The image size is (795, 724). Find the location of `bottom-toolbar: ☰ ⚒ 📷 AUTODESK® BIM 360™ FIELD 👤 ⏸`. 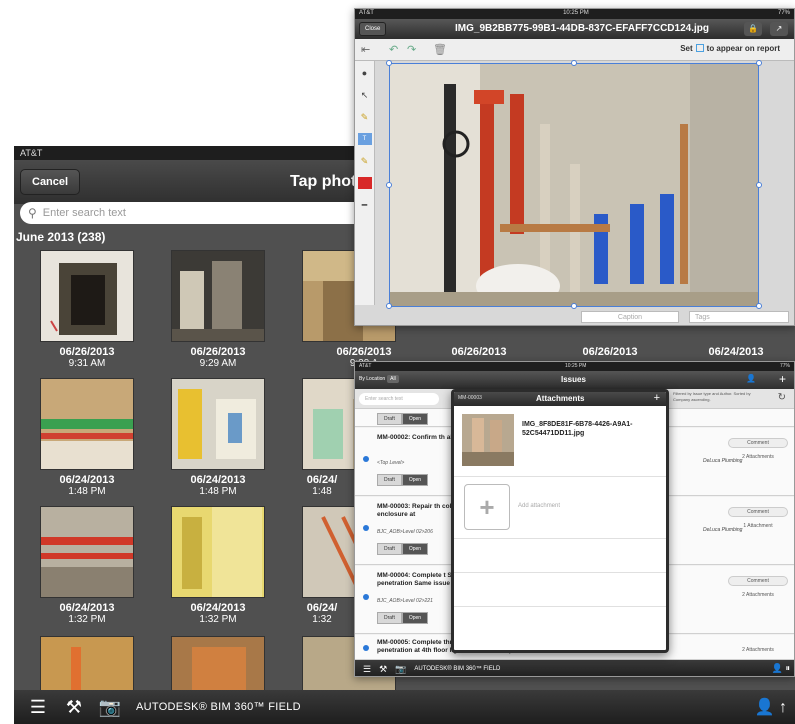

bottom-toolbar: ☰ ⚒ 📷 AUTODESK® BIM 360™ FIELD 👤 ⏸ is located at coordinates (574, 668).